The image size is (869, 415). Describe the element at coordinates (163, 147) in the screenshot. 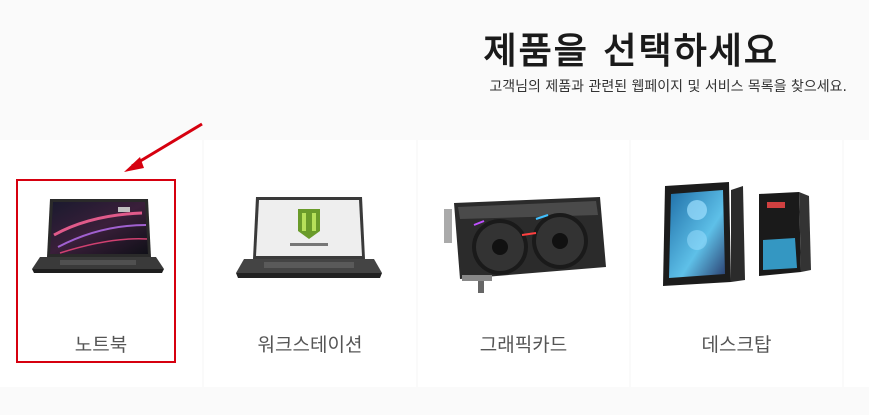

I see `annotation-arrow-icon` at that location.